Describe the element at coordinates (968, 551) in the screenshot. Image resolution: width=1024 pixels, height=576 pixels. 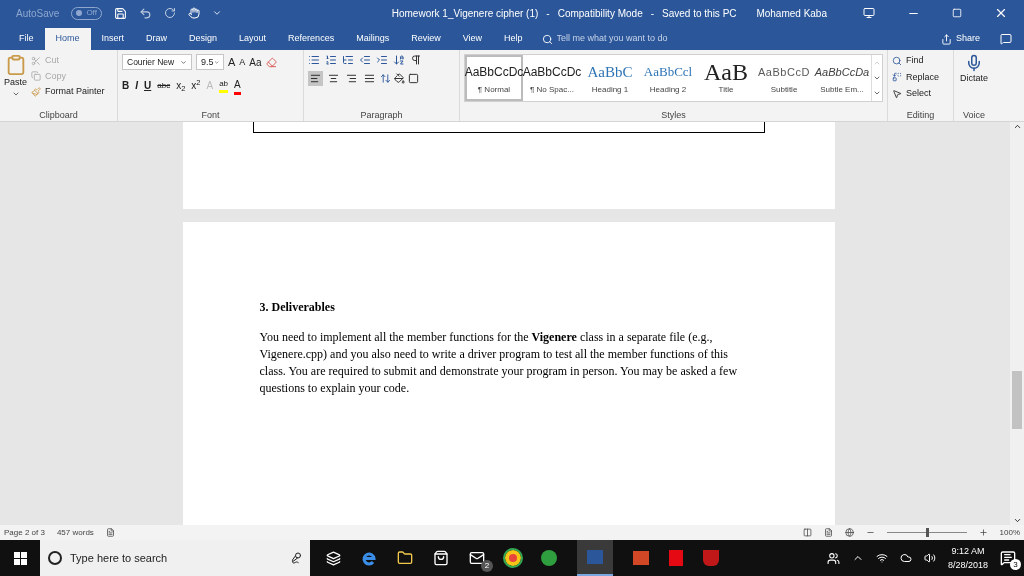
I see `clock-time: 9:12 AM` at that location.